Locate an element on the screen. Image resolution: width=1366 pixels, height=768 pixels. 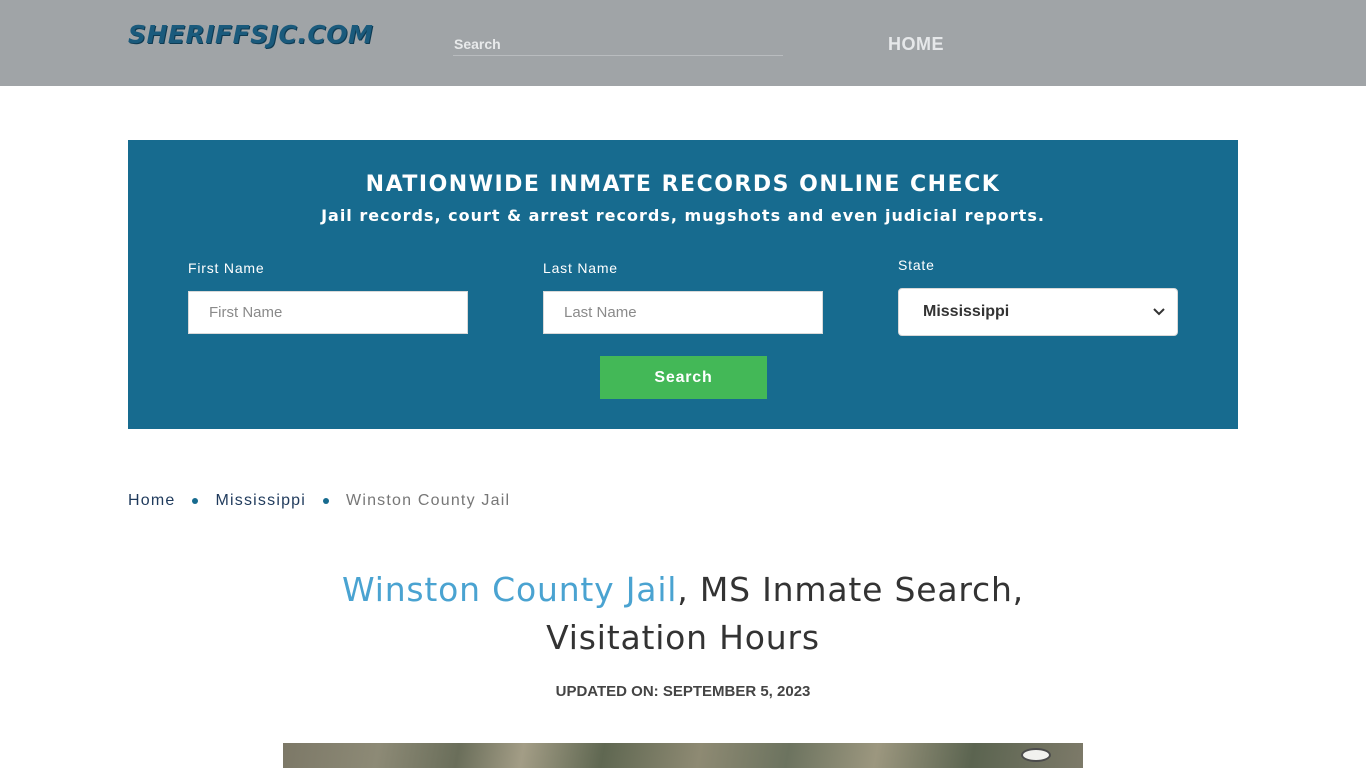
page-title-highlight: Winston County Jail is located at coordinates (510, 589).